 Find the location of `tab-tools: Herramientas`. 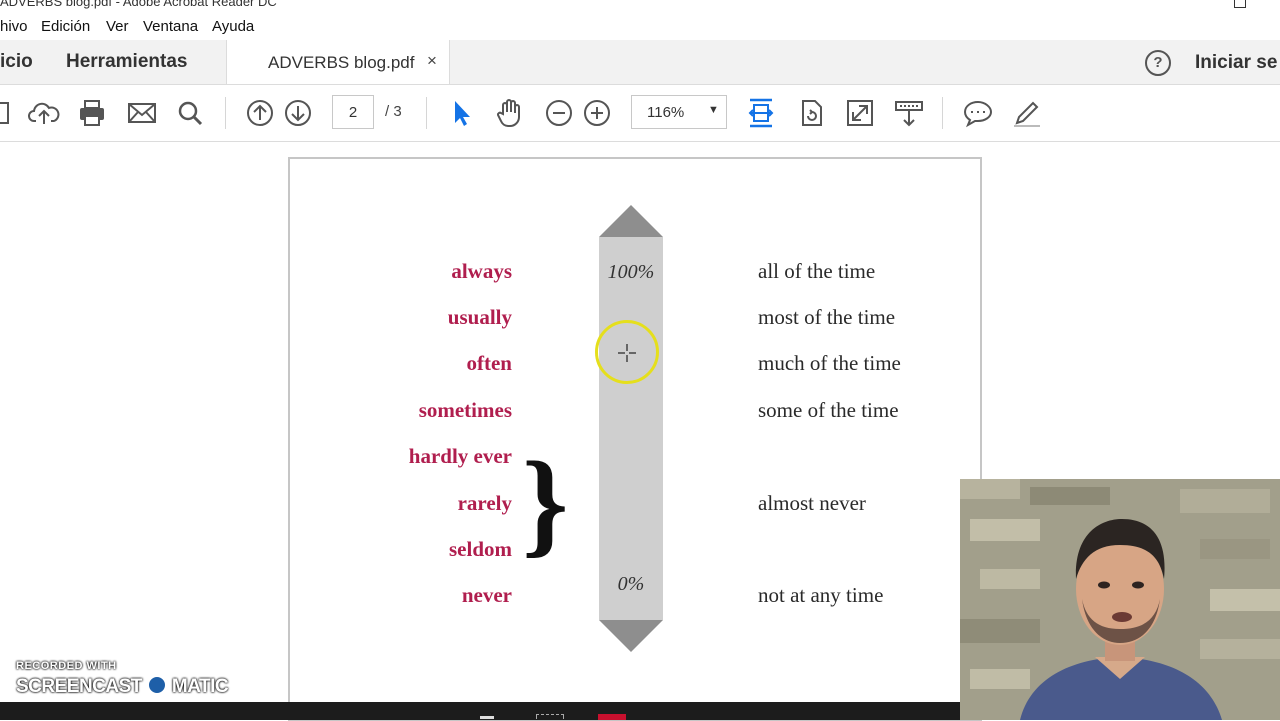

tab-tools: Herramientas is located at coordinates (126, 62).